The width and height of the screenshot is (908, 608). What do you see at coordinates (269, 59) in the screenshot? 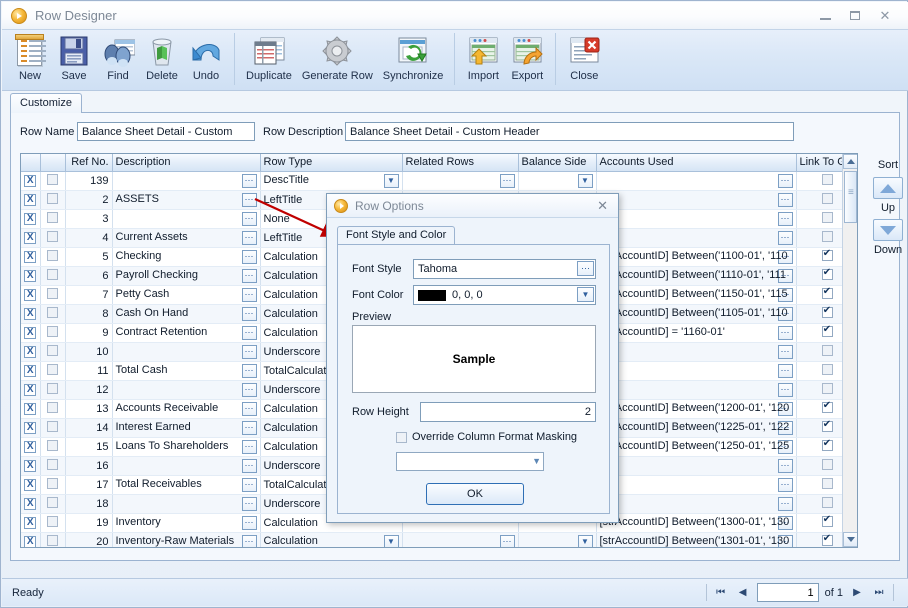
I see `toolbar-button-duplicate: Duplicate` at bounding box center [269, 59].